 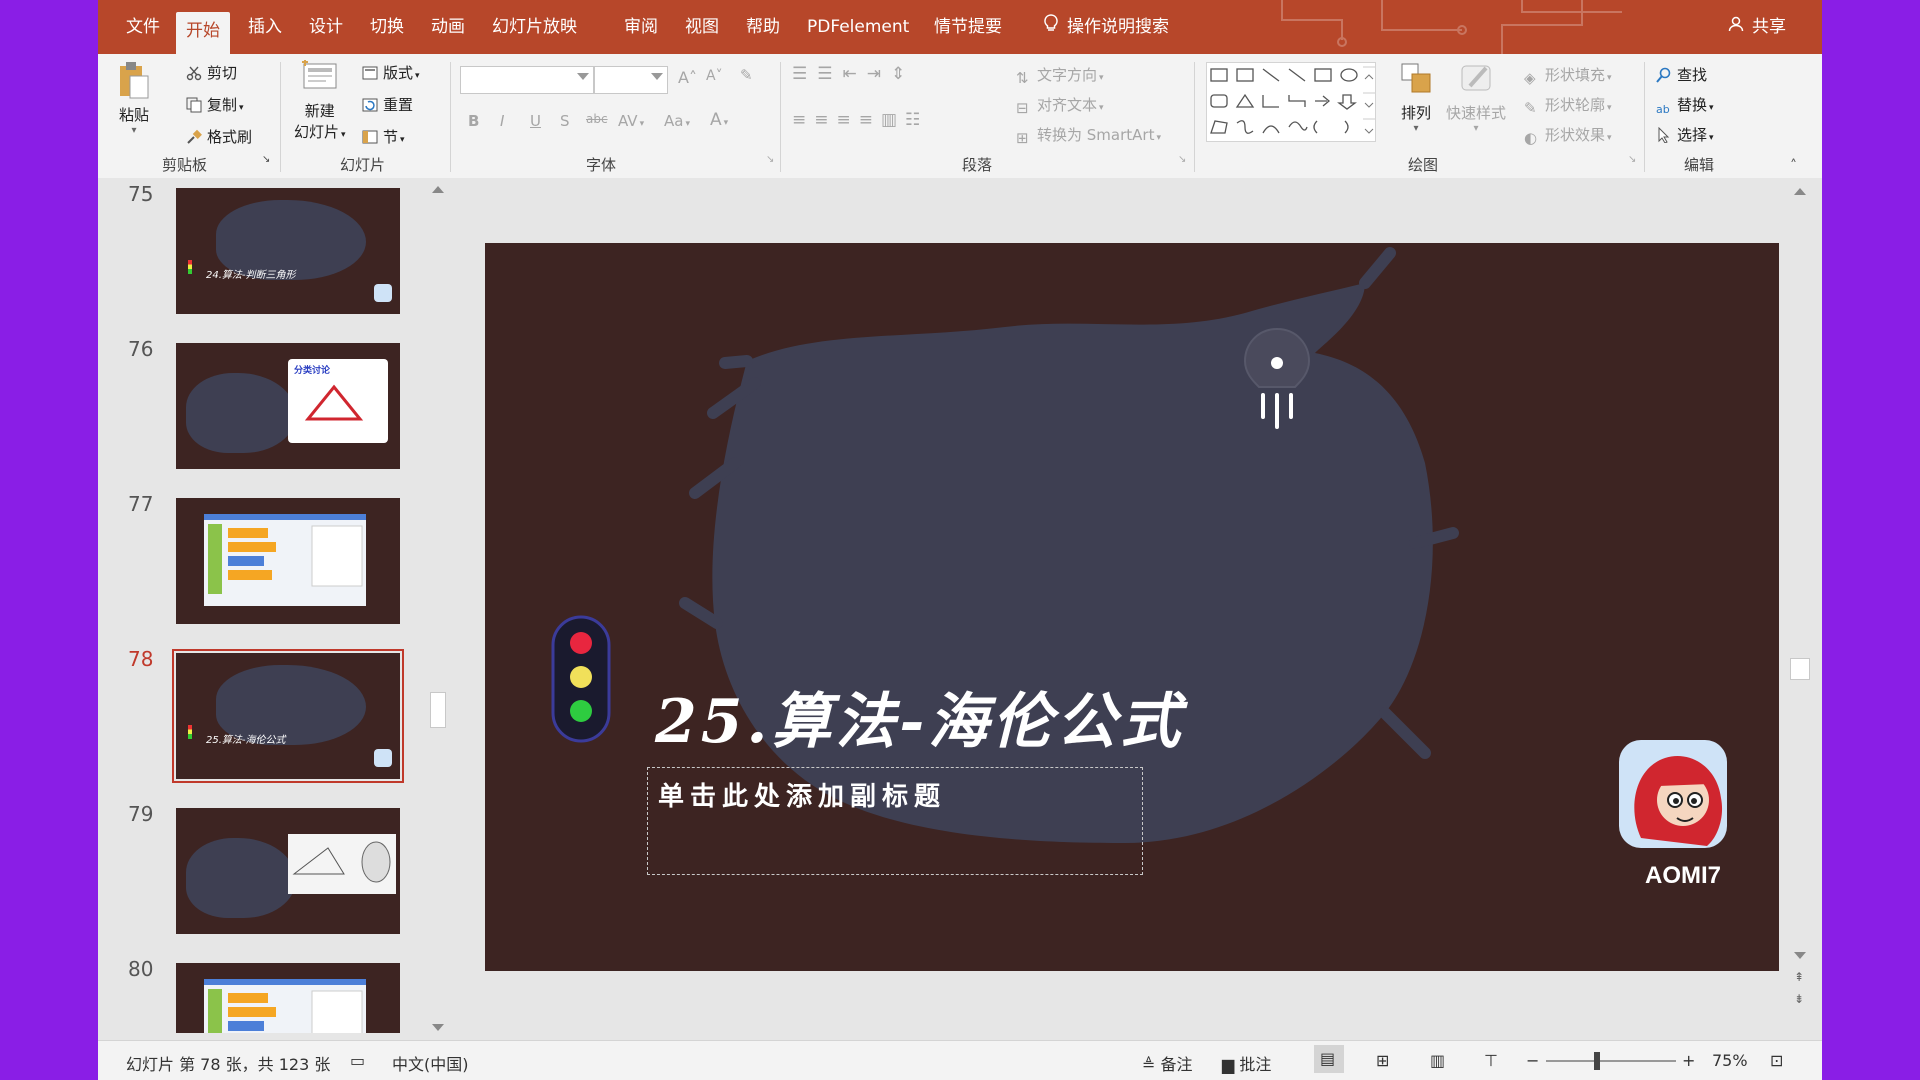 I want to click on normal-view-button: ▤, so click(x=1329, y=1059).